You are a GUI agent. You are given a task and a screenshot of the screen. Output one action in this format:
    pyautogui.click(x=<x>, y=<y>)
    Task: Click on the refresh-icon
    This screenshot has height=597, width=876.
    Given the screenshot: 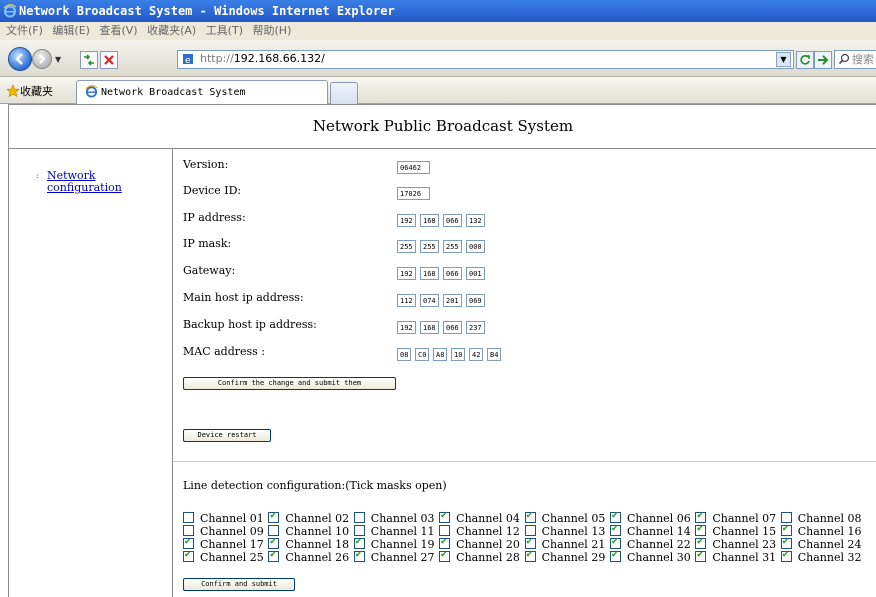 What is the action you would take?
    pyautogui.click(x=805, y=60)
    